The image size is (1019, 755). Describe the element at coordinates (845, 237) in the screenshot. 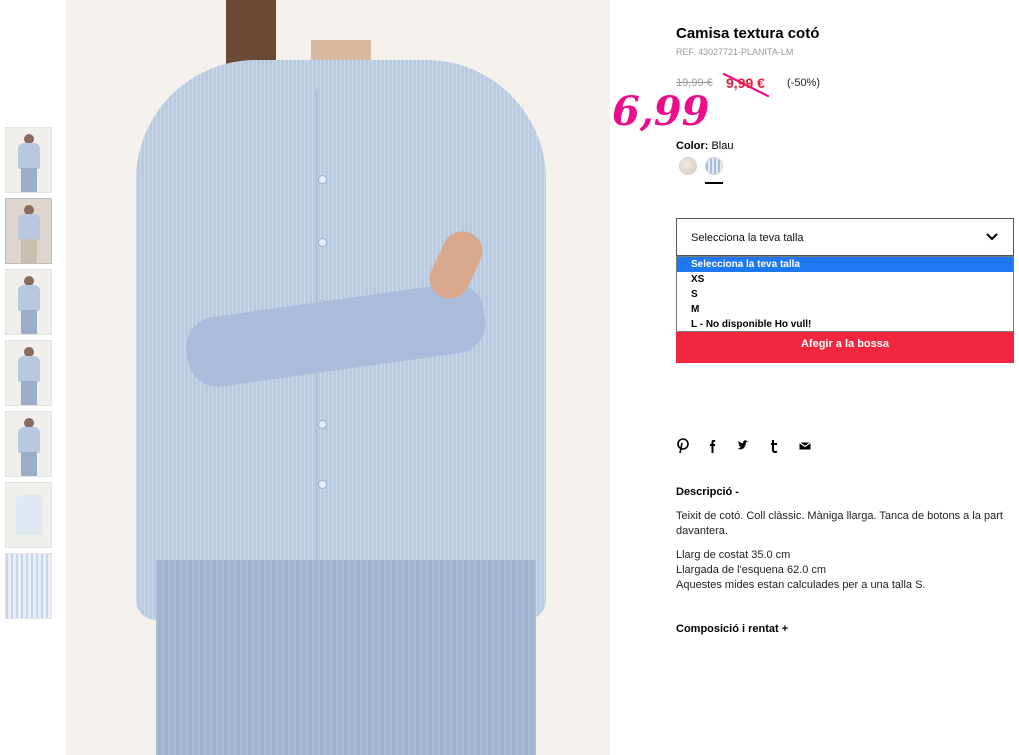

I see `size-select: Selecciona la teva talla` at that location.